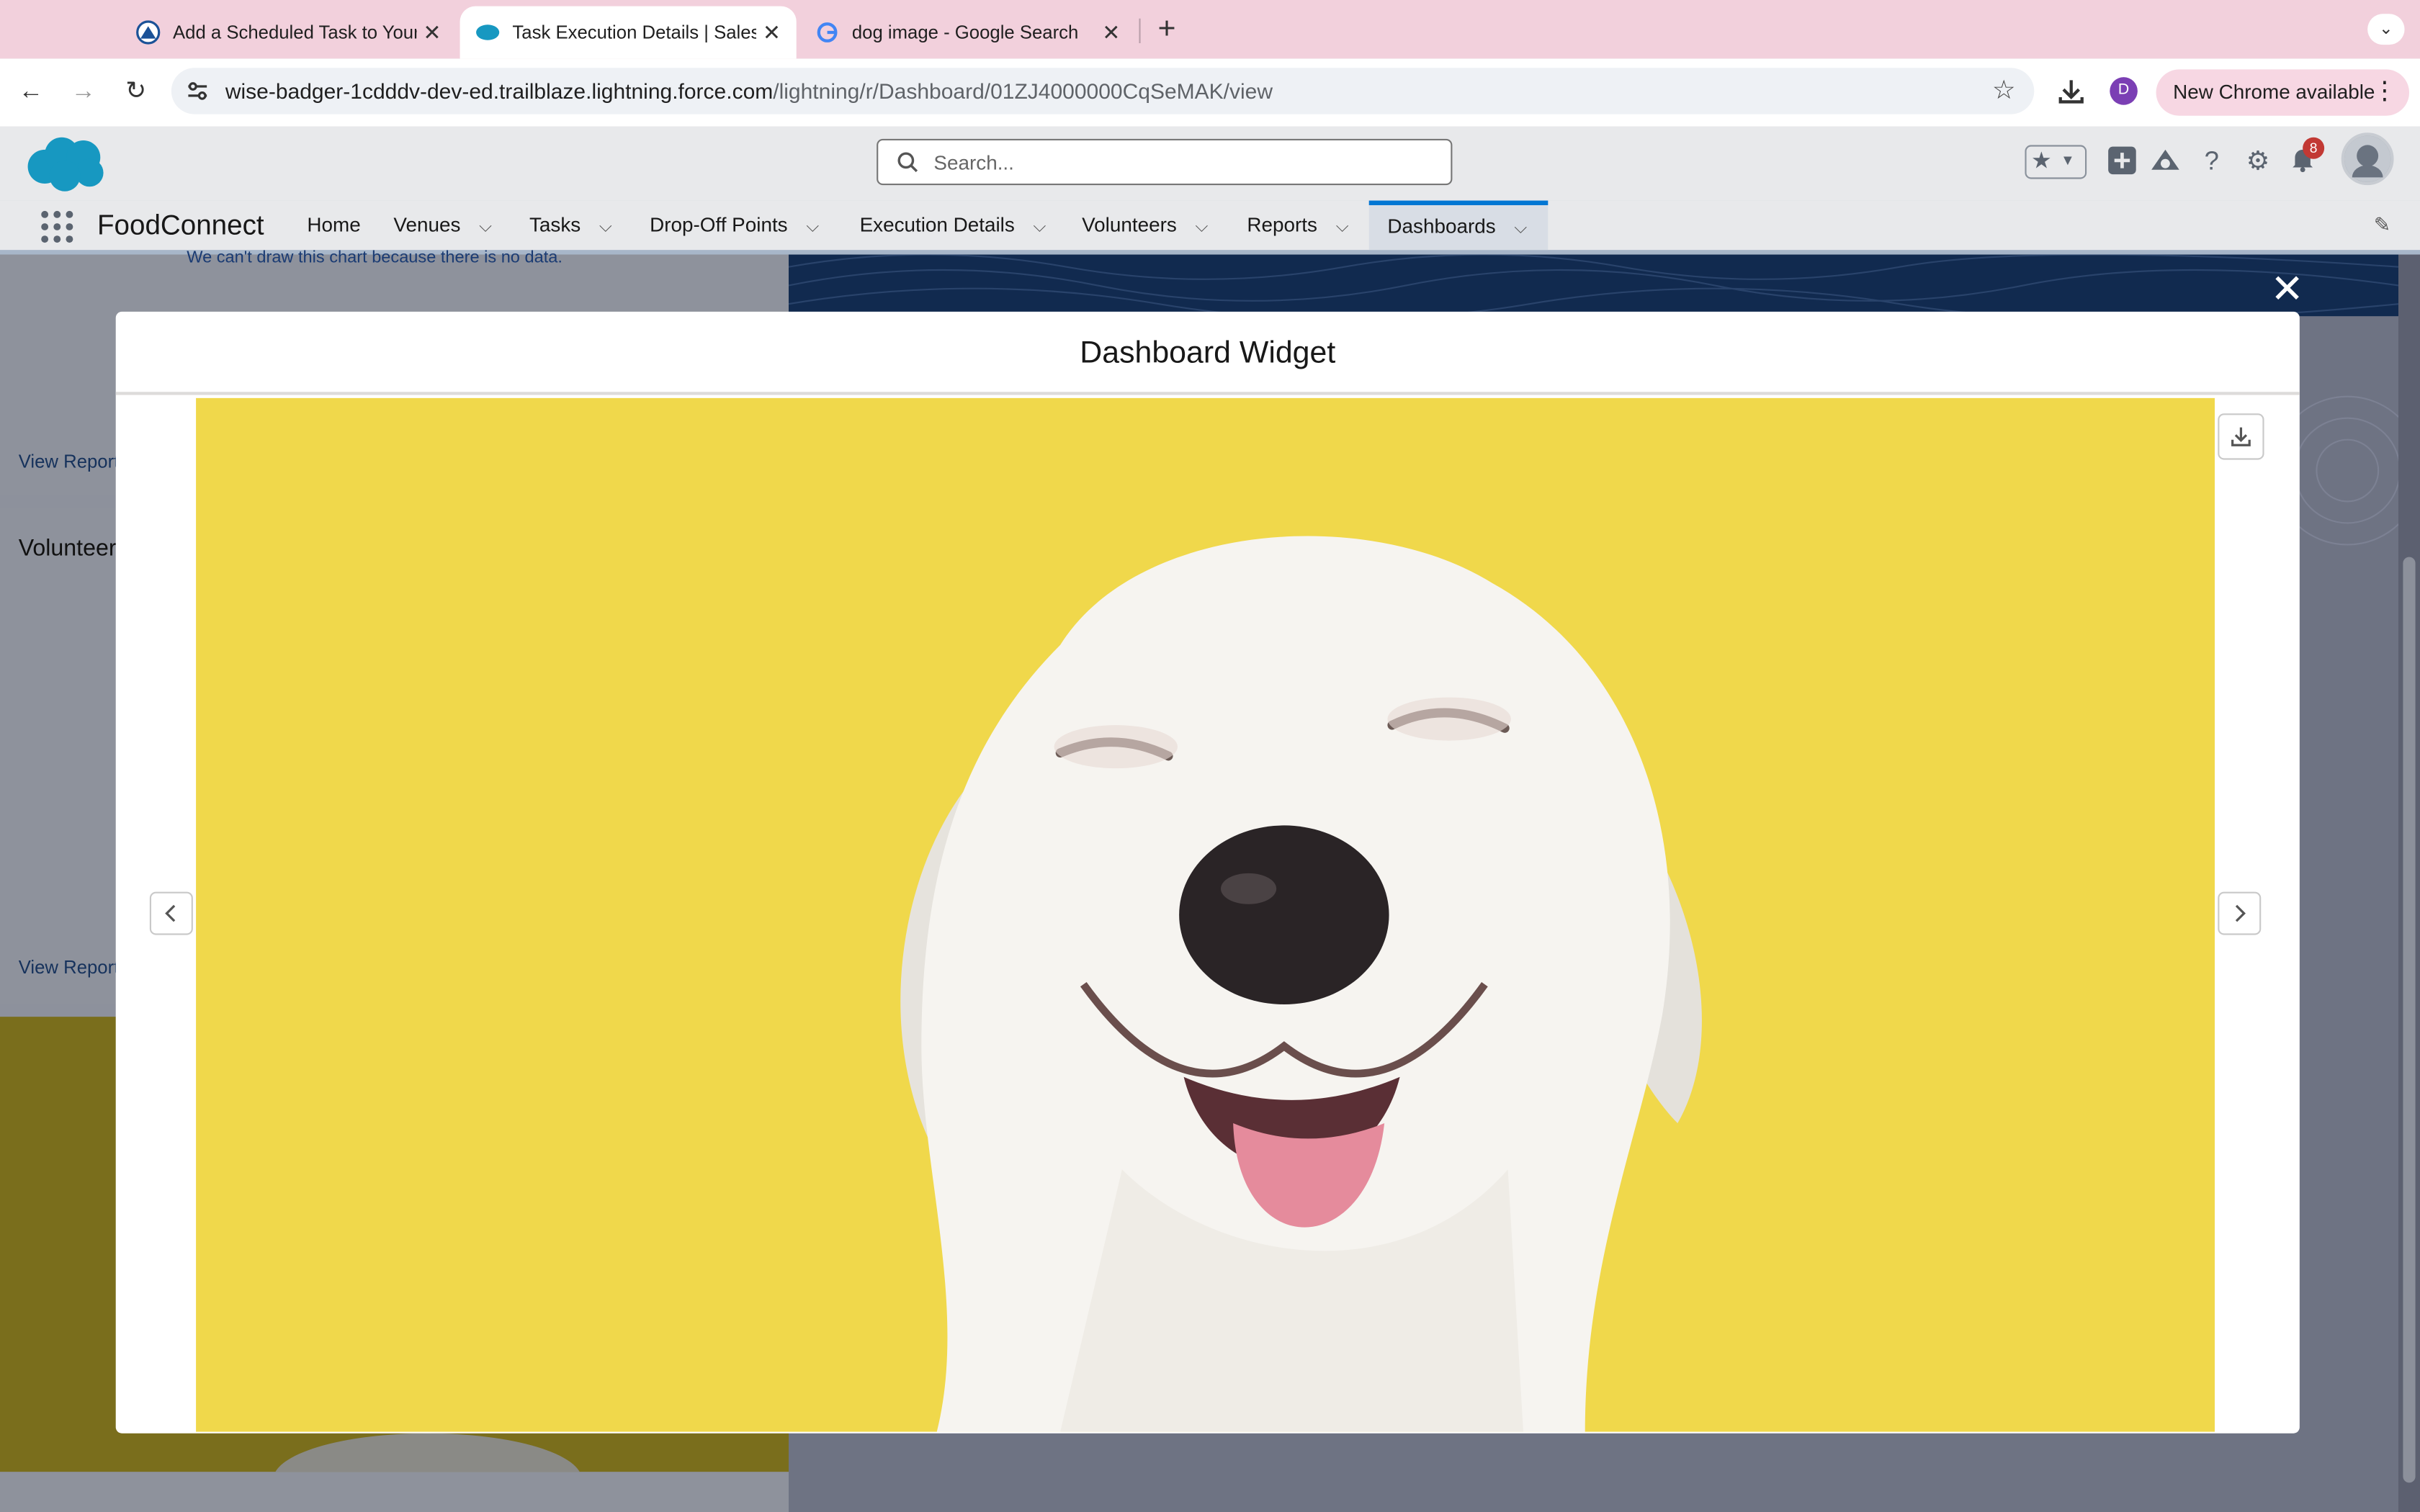  I want to click on nav-item-venues: Venues ⌵, so click(442, 226).